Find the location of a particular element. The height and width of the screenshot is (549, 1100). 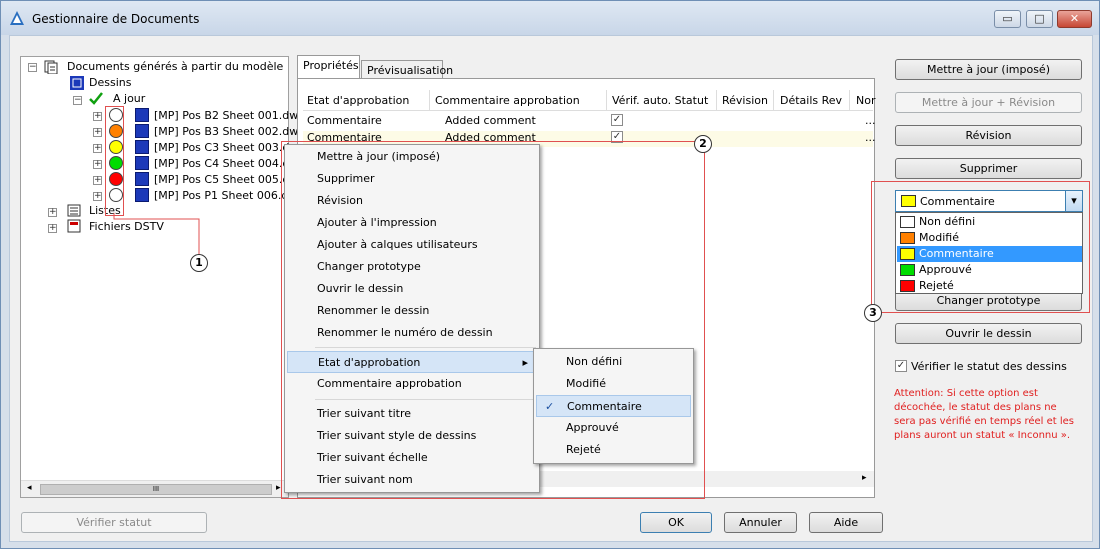

tree-uptodate-label: A jour is located at coordinates (129, 99).